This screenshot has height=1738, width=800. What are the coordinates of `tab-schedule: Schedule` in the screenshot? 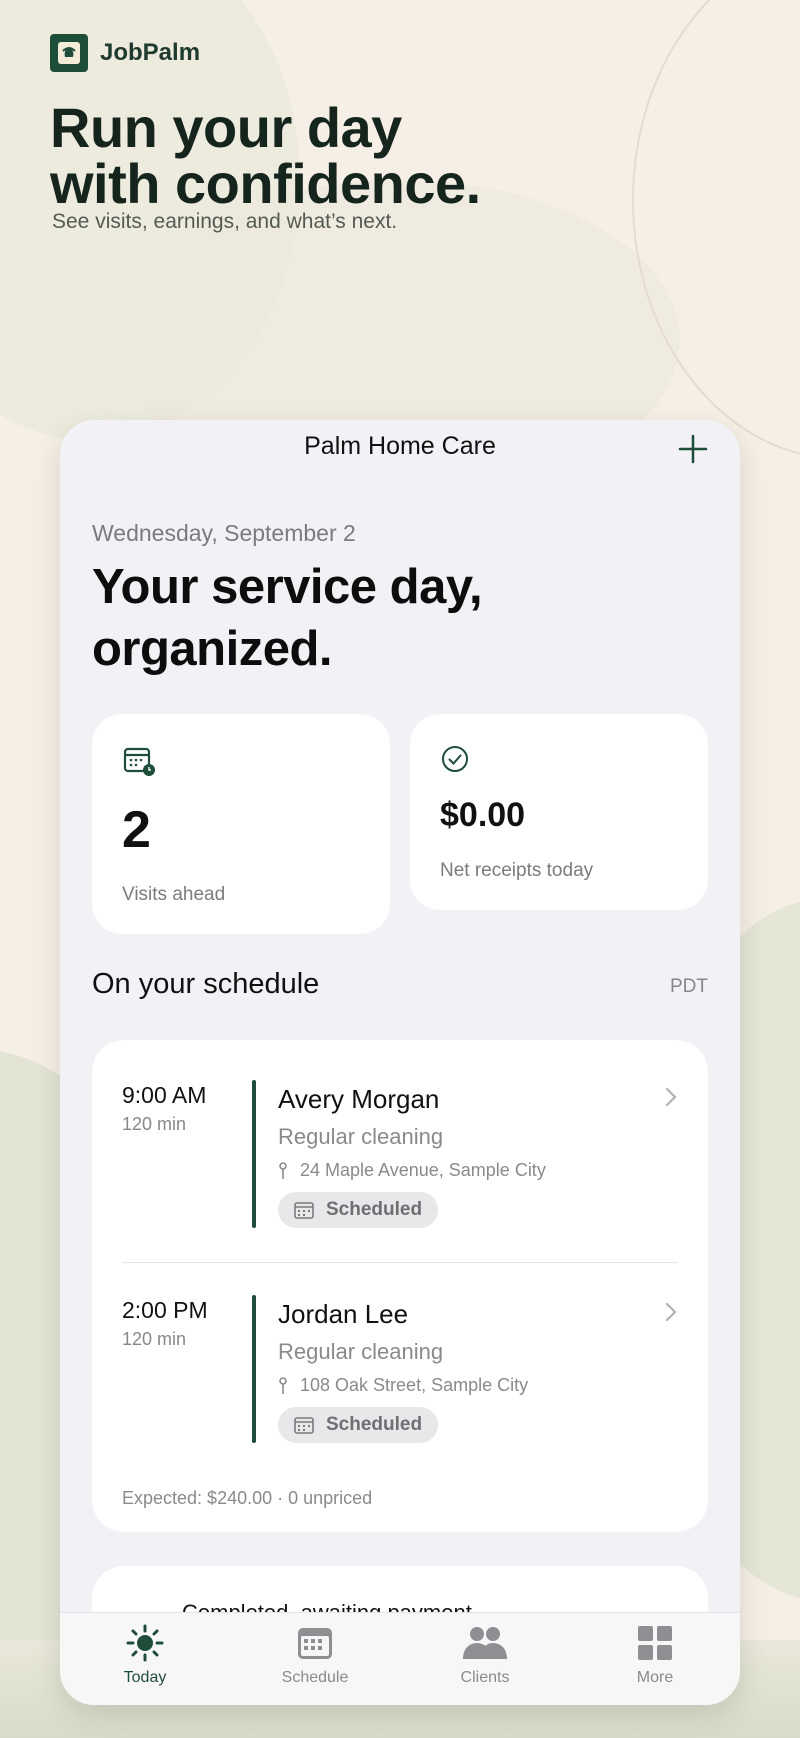 It's located at (315, 1659).